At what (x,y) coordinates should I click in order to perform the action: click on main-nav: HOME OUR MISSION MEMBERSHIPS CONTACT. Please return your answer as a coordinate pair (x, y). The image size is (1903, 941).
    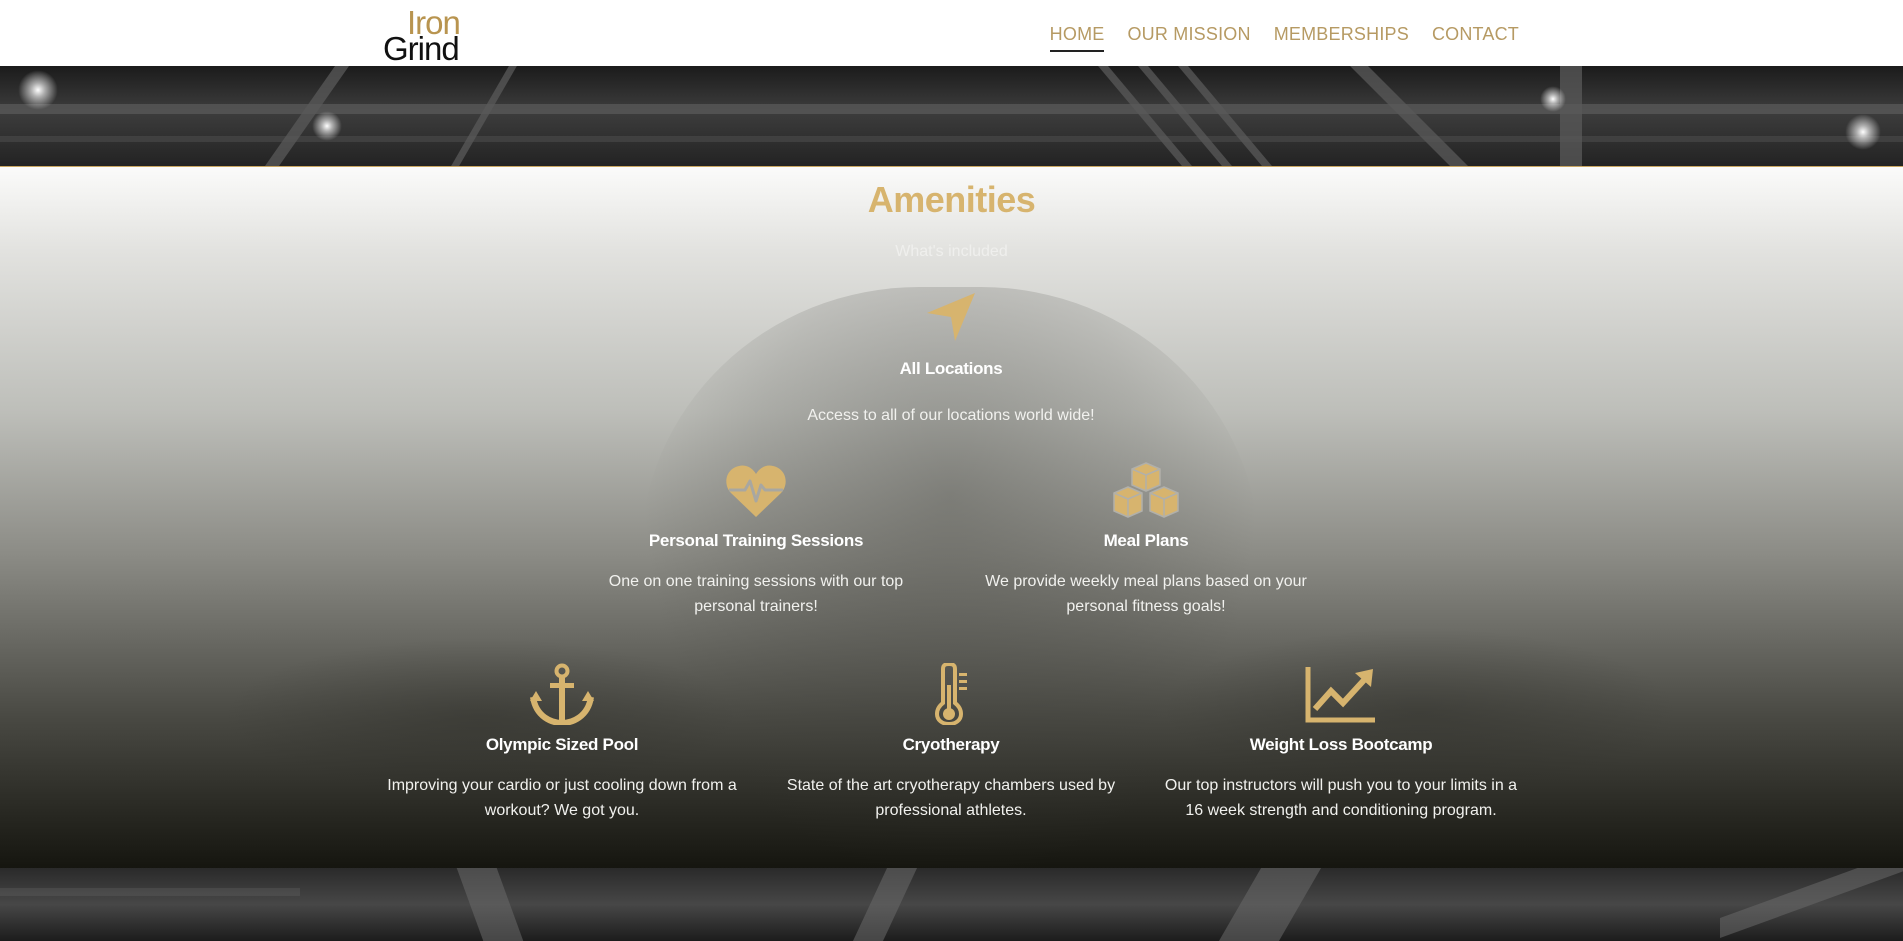
    Looking at the image, I should click on (1284, 38).